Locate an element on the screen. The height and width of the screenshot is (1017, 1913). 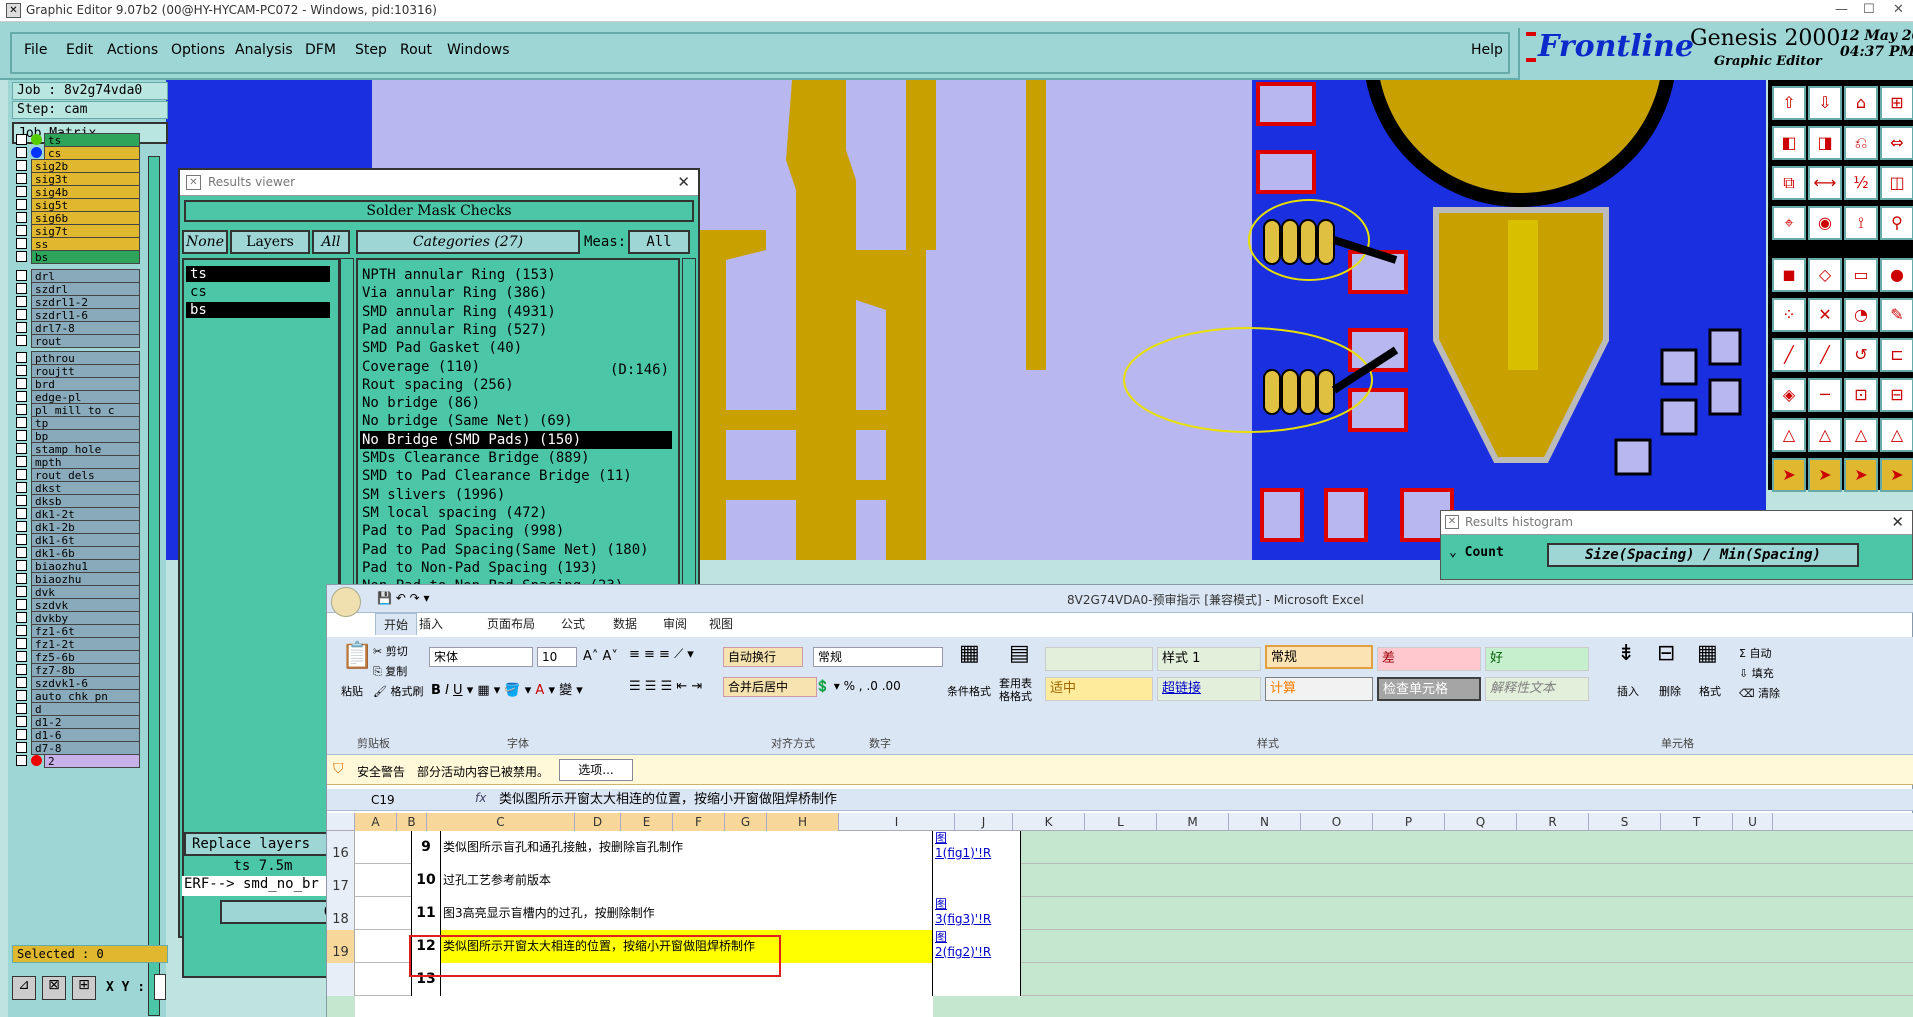
clear-button: ⌫ 清除 is located at coordinates (1759, 693).